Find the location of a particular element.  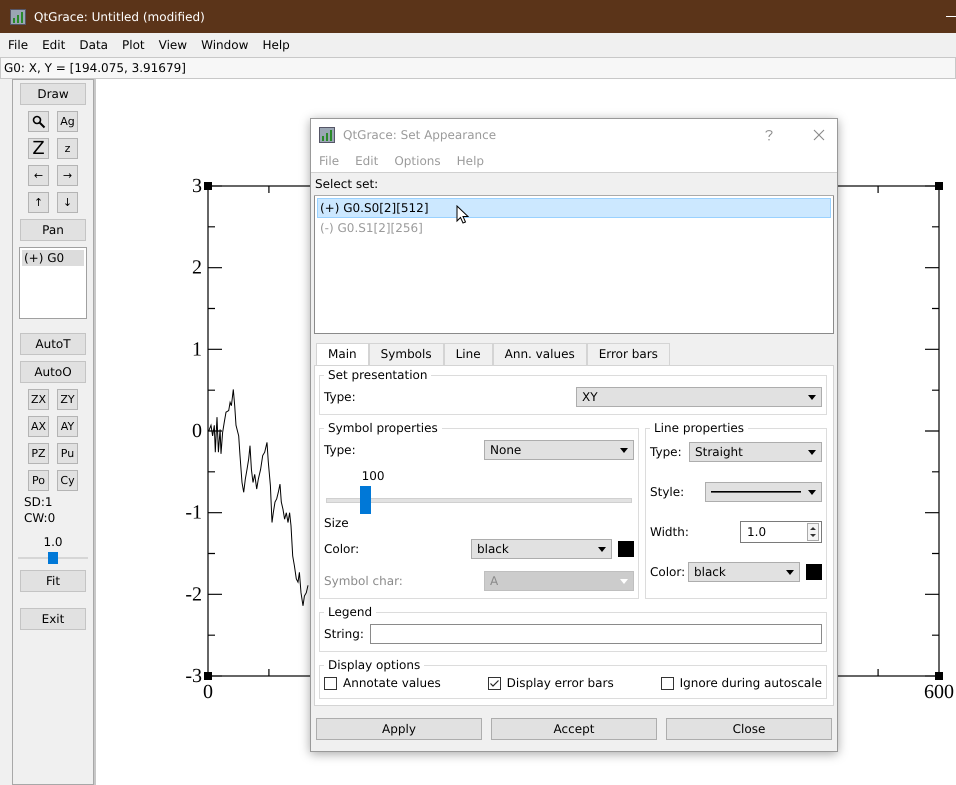

checkbox-label: Ignore during autoscale is located at coordinates (751, 683).